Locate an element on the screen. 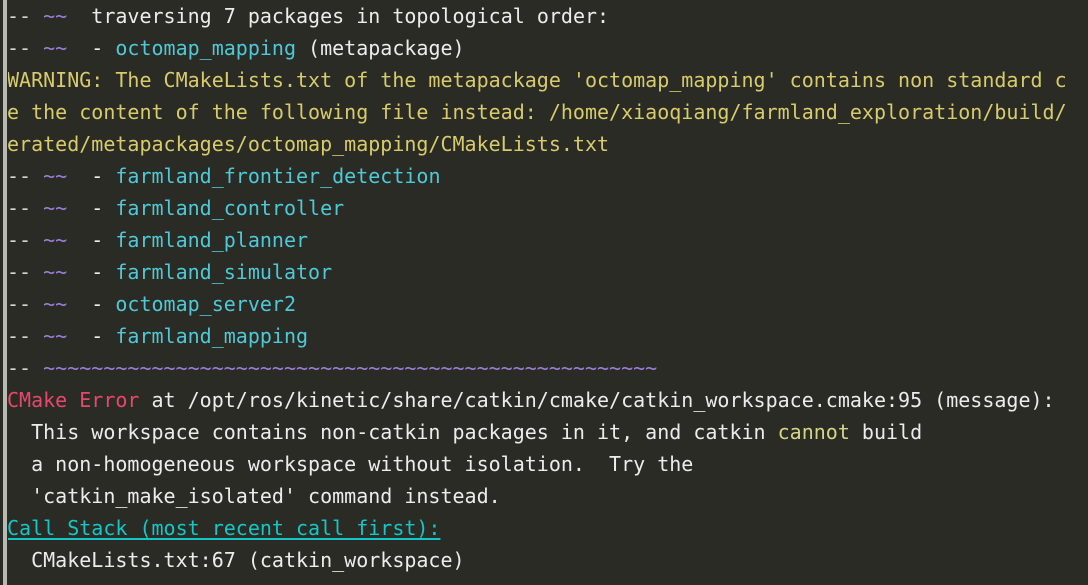 The height and width of the screenshot is (585, 1088). line-pkg-farmland-mapping: -- ~~ - farmland_mapping is located at coordinates (547, 336).